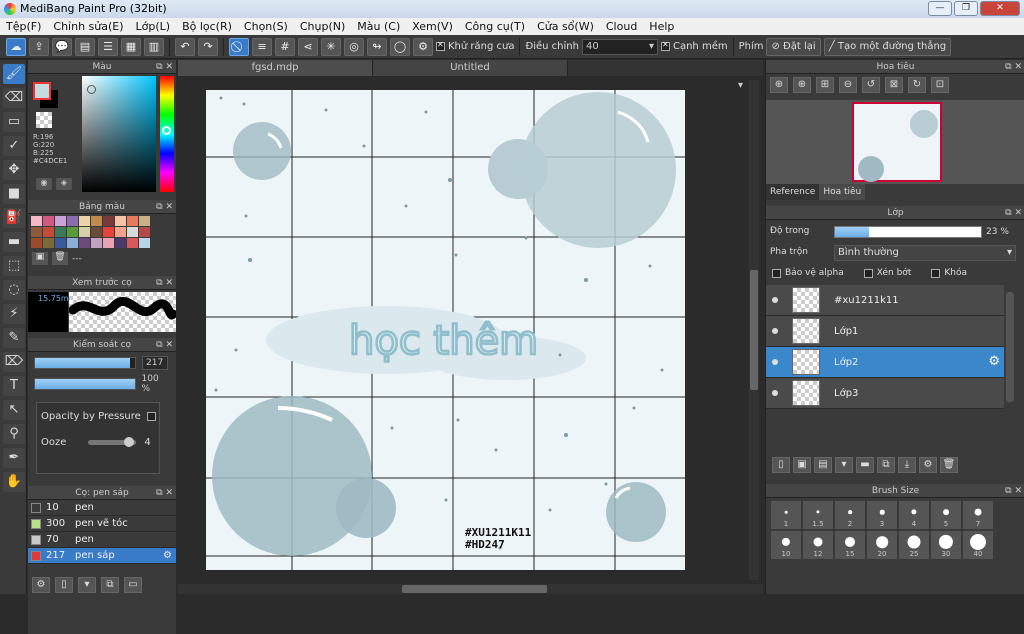  What do you see at coordinates (14, 362) in the screenshot?
I see `select-eraser-icon: ⌦` at bounding box center [14, 362].